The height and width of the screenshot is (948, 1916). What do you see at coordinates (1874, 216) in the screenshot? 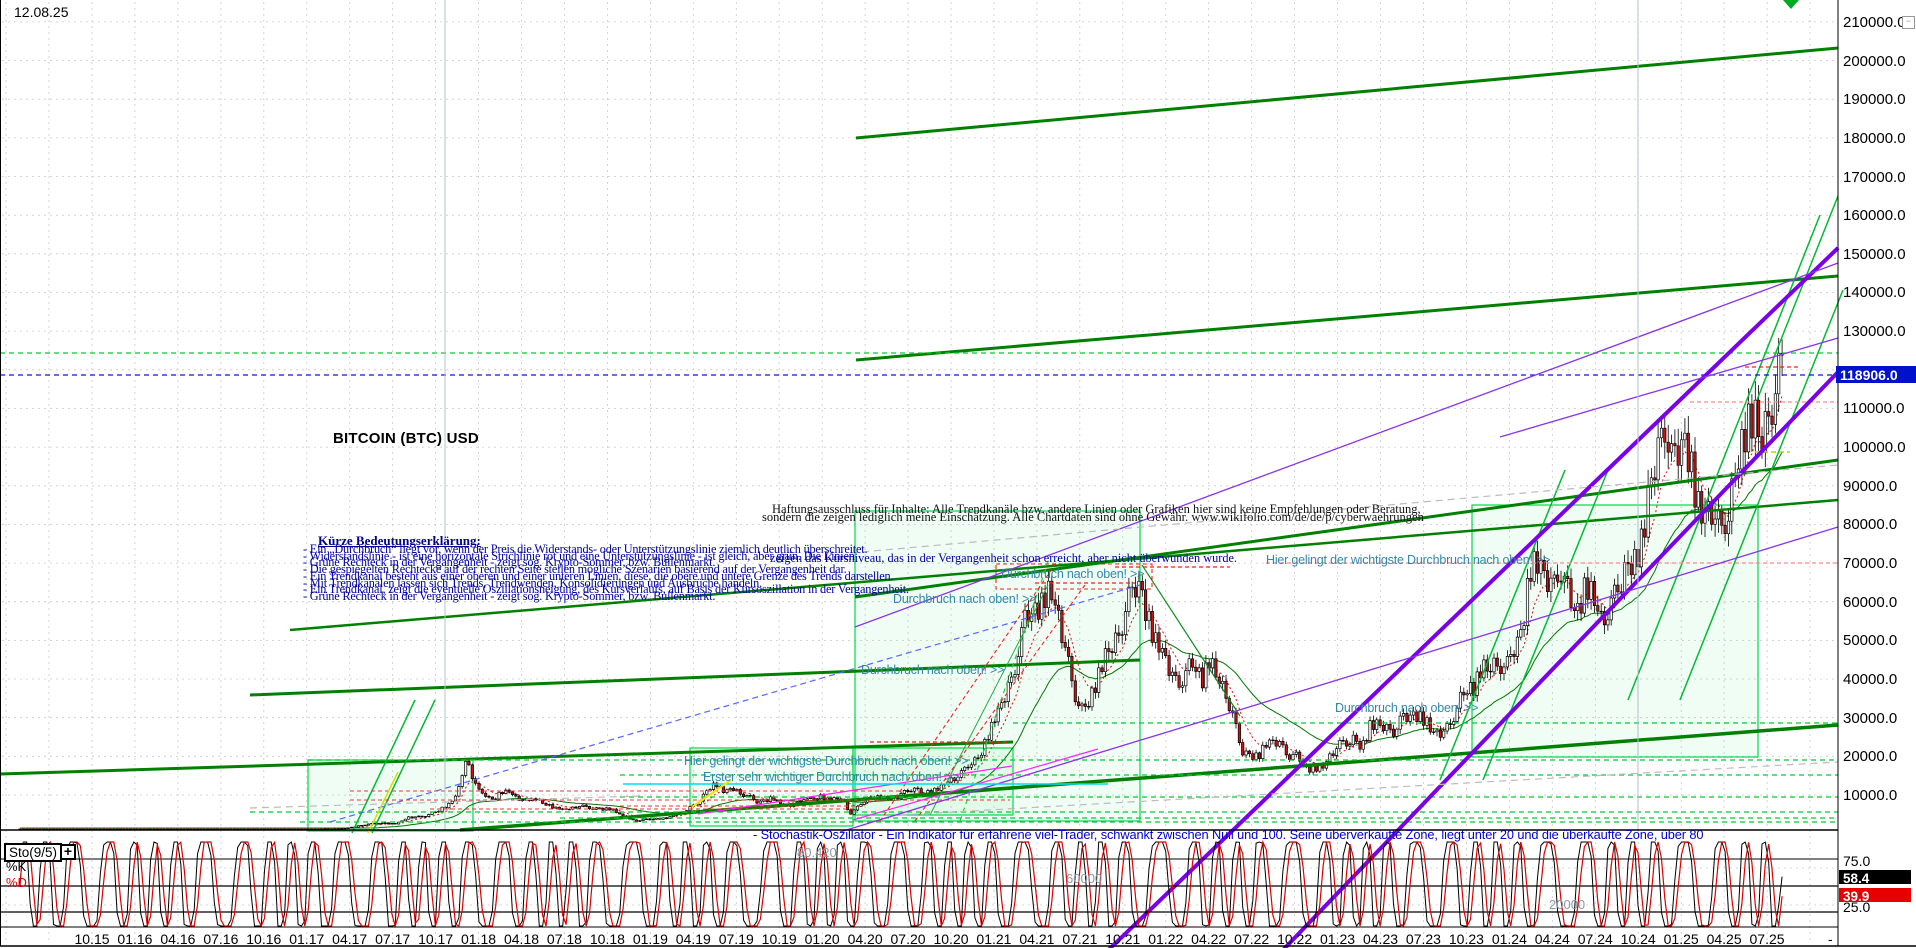
I see `price-tick-label: 160000.0` at bounding box center [1874, 216].